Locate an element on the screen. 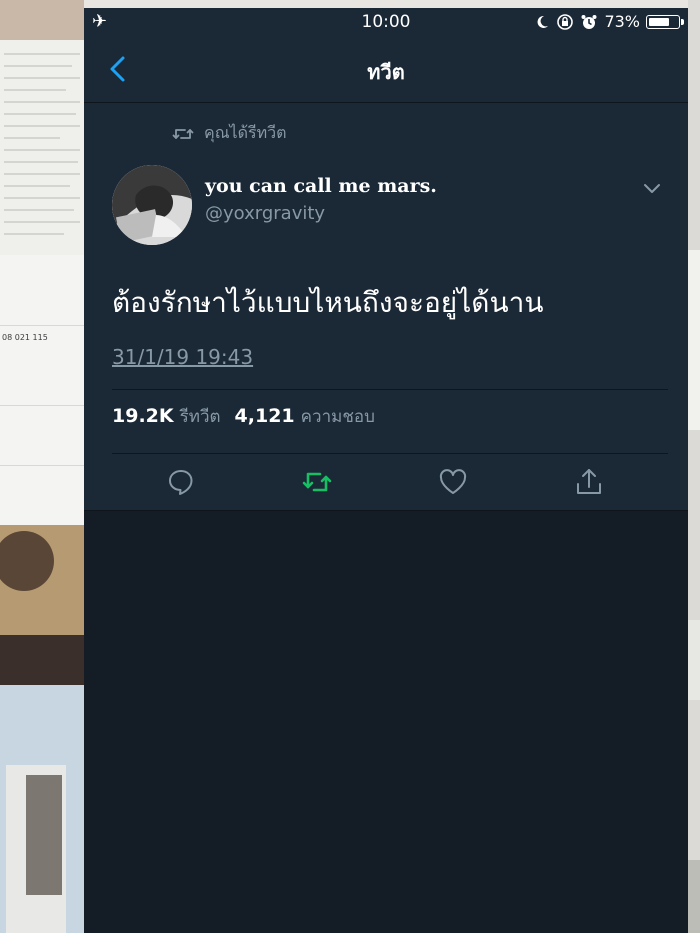  tweet-menu-button is located at coordinates (652, 188).